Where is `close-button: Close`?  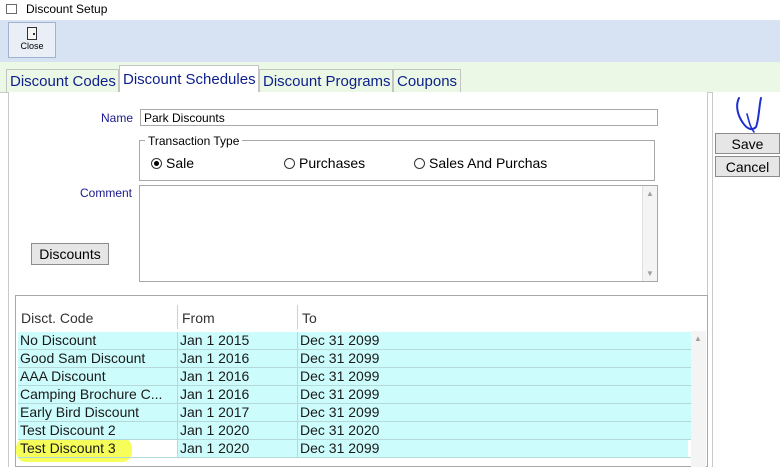
close-button: Close is located at coordinates (32, 40).